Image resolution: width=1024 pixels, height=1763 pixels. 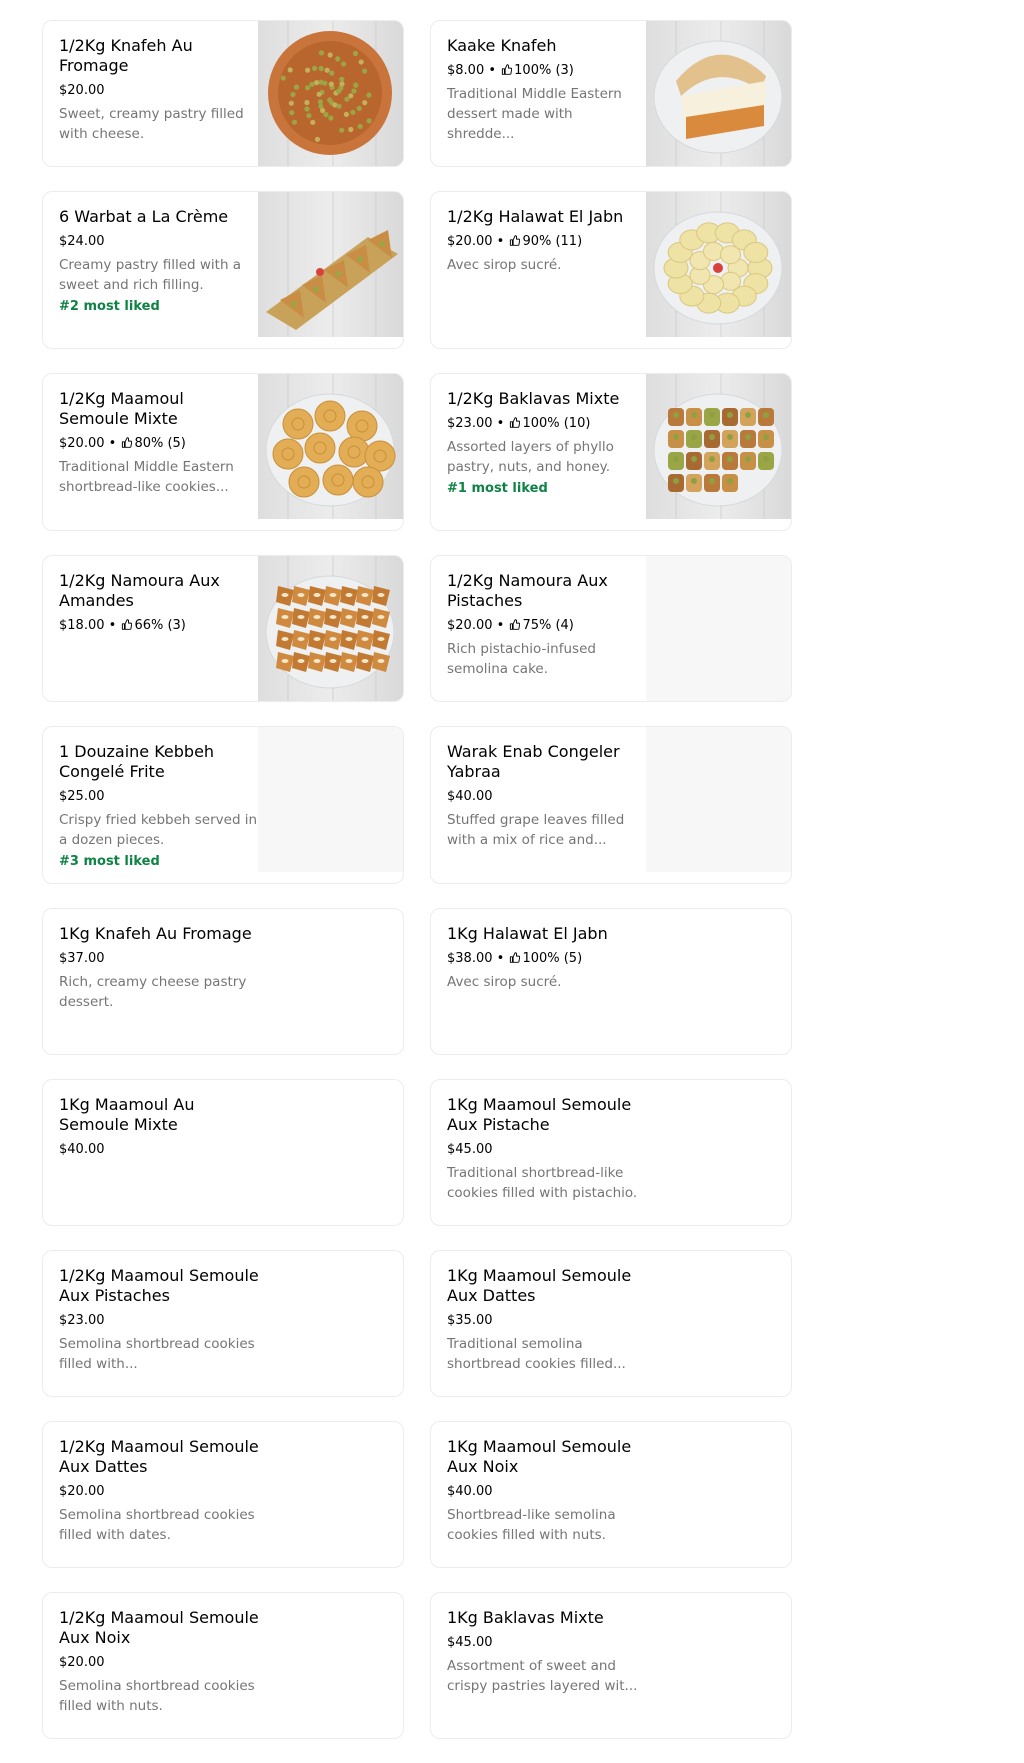 I want to click on menu-item-title: 1Kg Halawat El Jabn, so click(x=527, y=933).